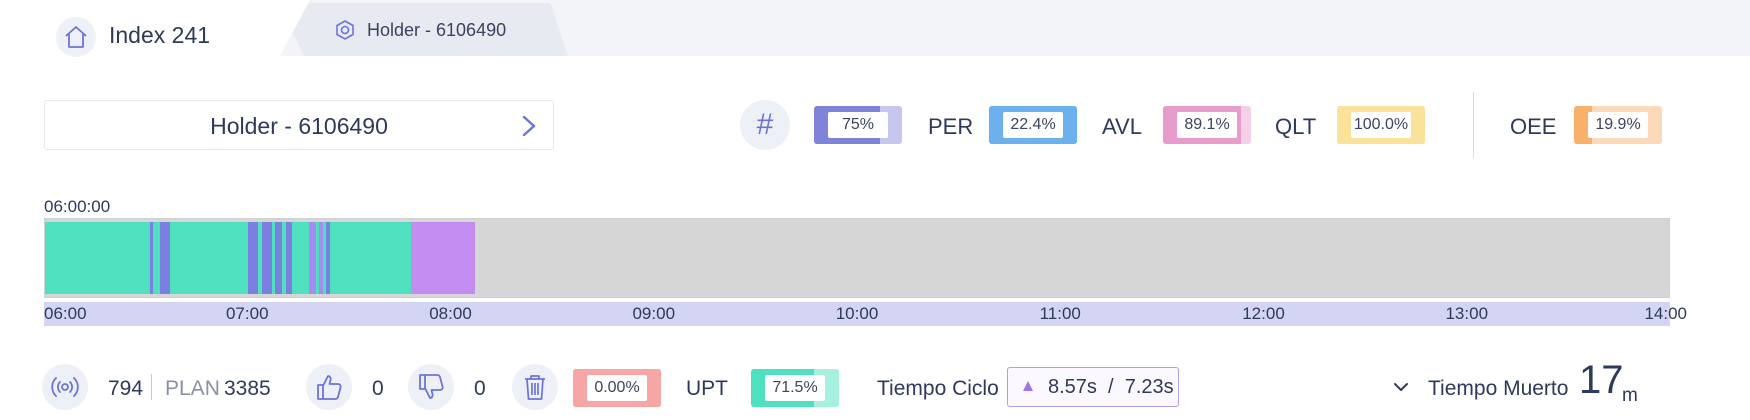 The width and height of the screenshot is (1750, 420). What do you see at coordinates (345, 30) in the screenshot?
I see `hexagon-icon` at bounding box center [345, 30].